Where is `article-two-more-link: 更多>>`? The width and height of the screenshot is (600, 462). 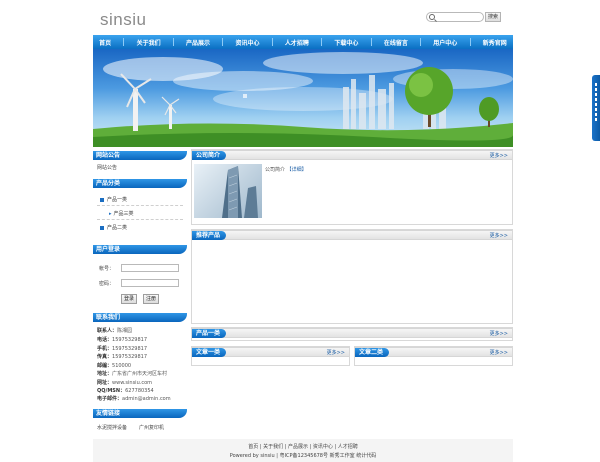 article-two-more-link: 更多>> is located at coordinates (499, 352).